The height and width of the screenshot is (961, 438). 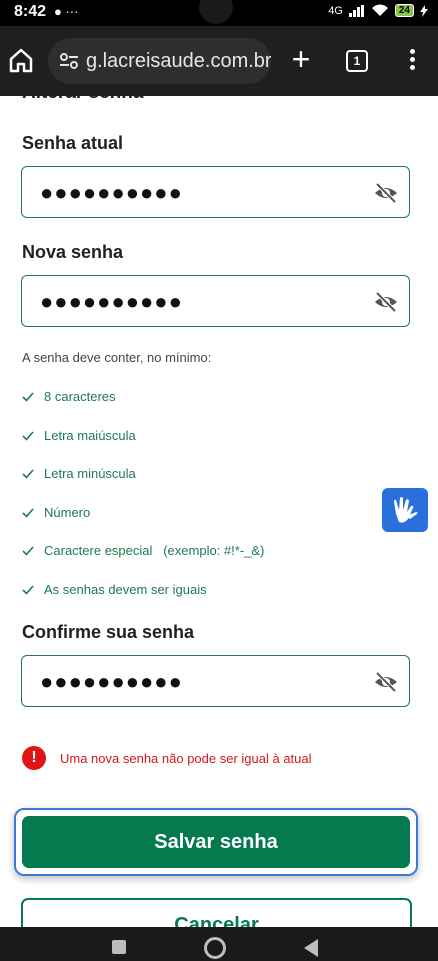 I want to click on sign-language-icon, so click(x=405, y=510).